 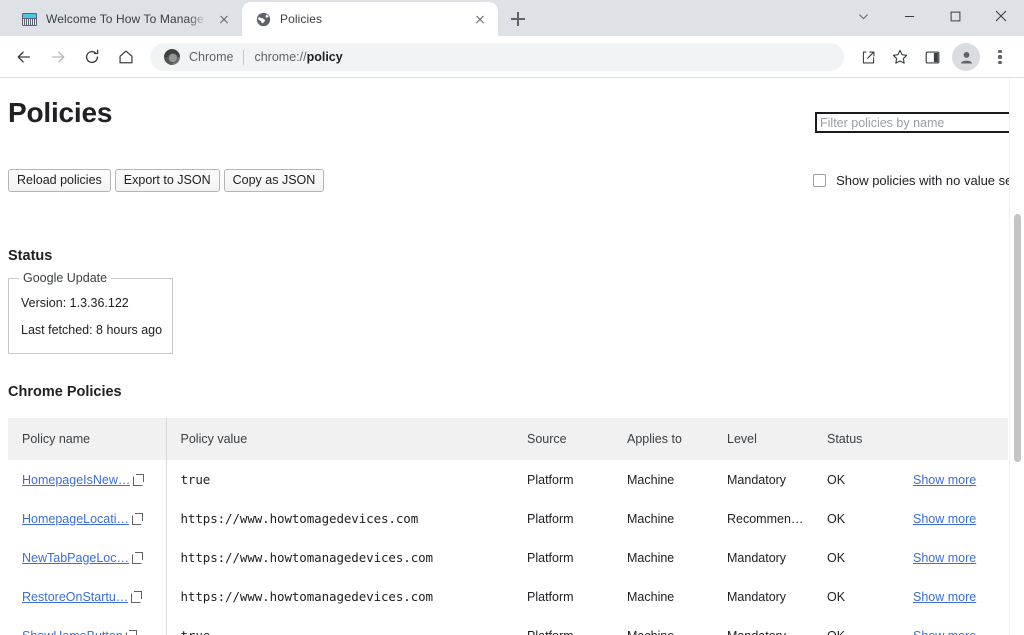 I want to click on column-actions, so click(x=960, y=439).